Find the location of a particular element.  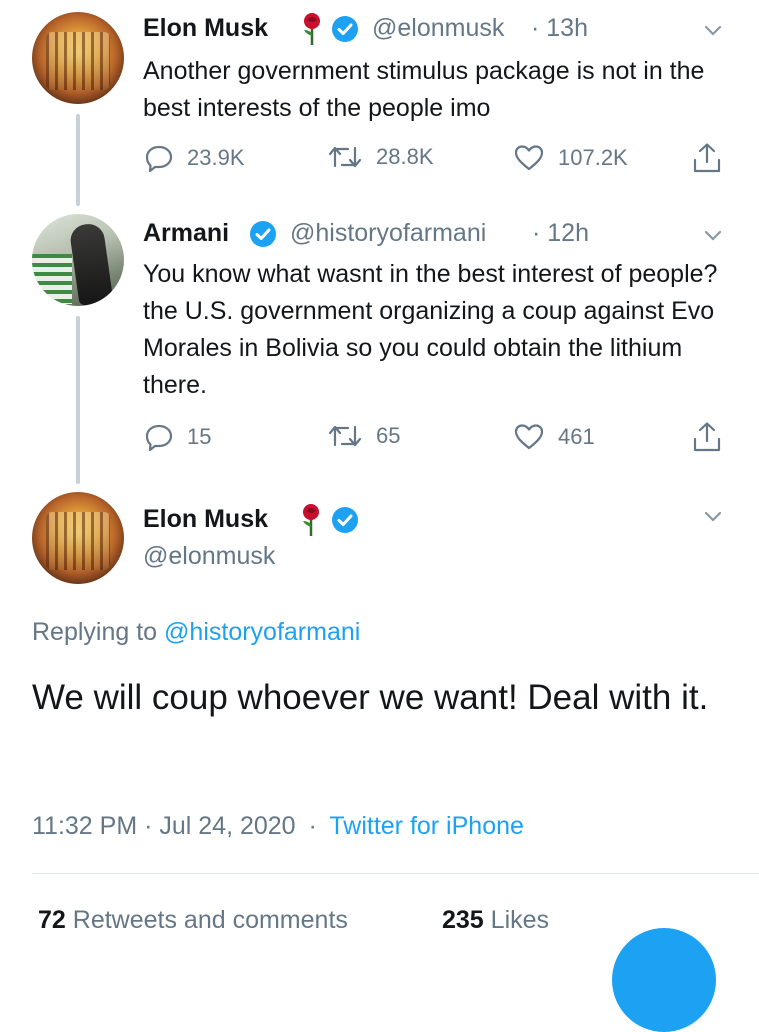

replying-to-link: @historyofarmani is located at coordinates (262, 632).